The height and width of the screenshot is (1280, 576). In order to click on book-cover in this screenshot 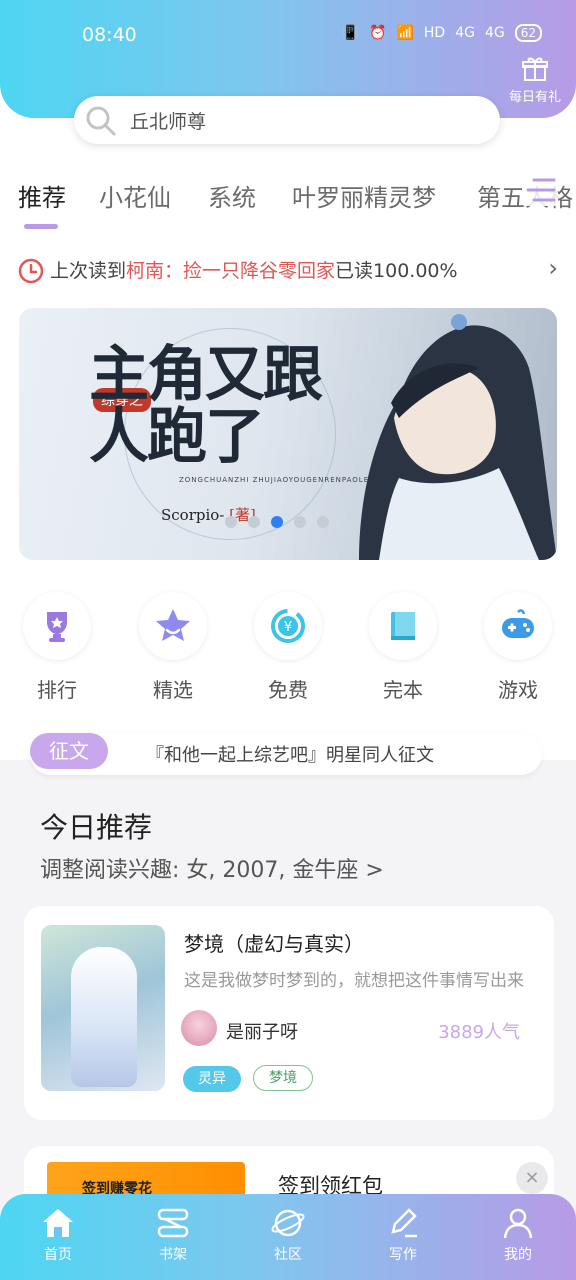, I will do `click(103, 1008)`.